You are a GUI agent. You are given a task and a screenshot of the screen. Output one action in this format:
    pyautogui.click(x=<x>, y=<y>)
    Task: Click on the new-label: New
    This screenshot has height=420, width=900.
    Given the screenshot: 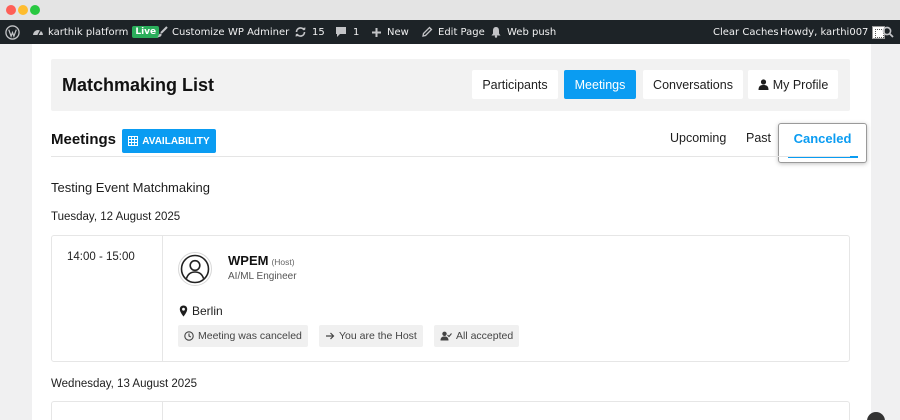 What is the action you would take?
    pyautogui.click(x=398, y=32)
    